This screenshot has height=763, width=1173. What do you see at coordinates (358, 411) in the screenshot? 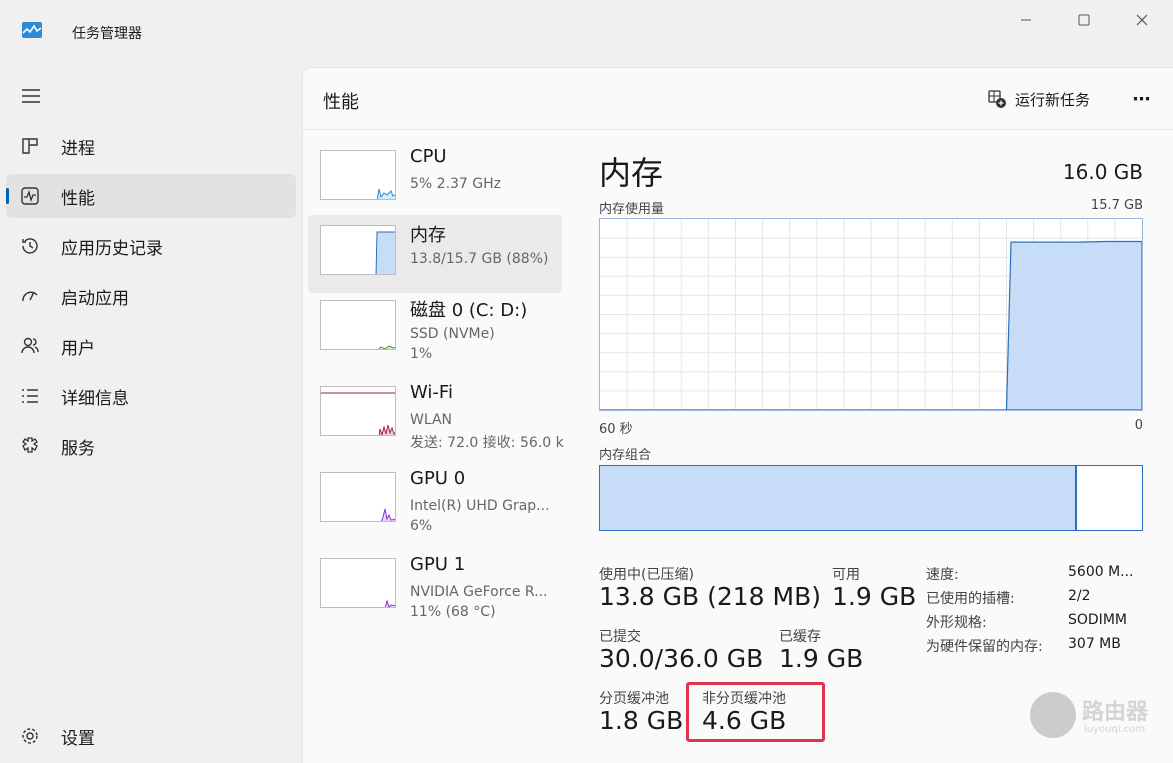
I see `wifi-thumbnail` at bounding box center [358, 411].